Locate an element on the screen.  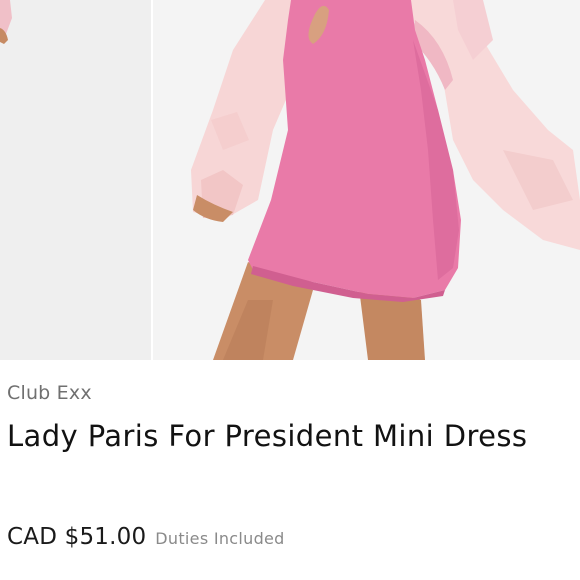
product-title: Lady Paris For President Mini Dress is located at coordinates (267, 436).